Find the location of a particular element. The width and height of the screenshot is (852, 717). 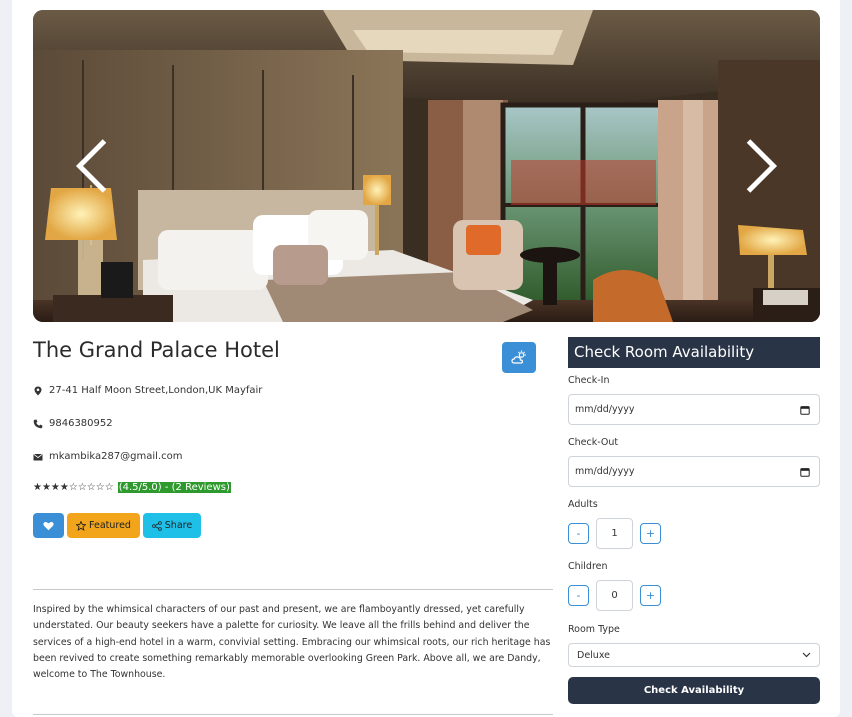

children-decrement-button: - is located at coordinates (578, 595).